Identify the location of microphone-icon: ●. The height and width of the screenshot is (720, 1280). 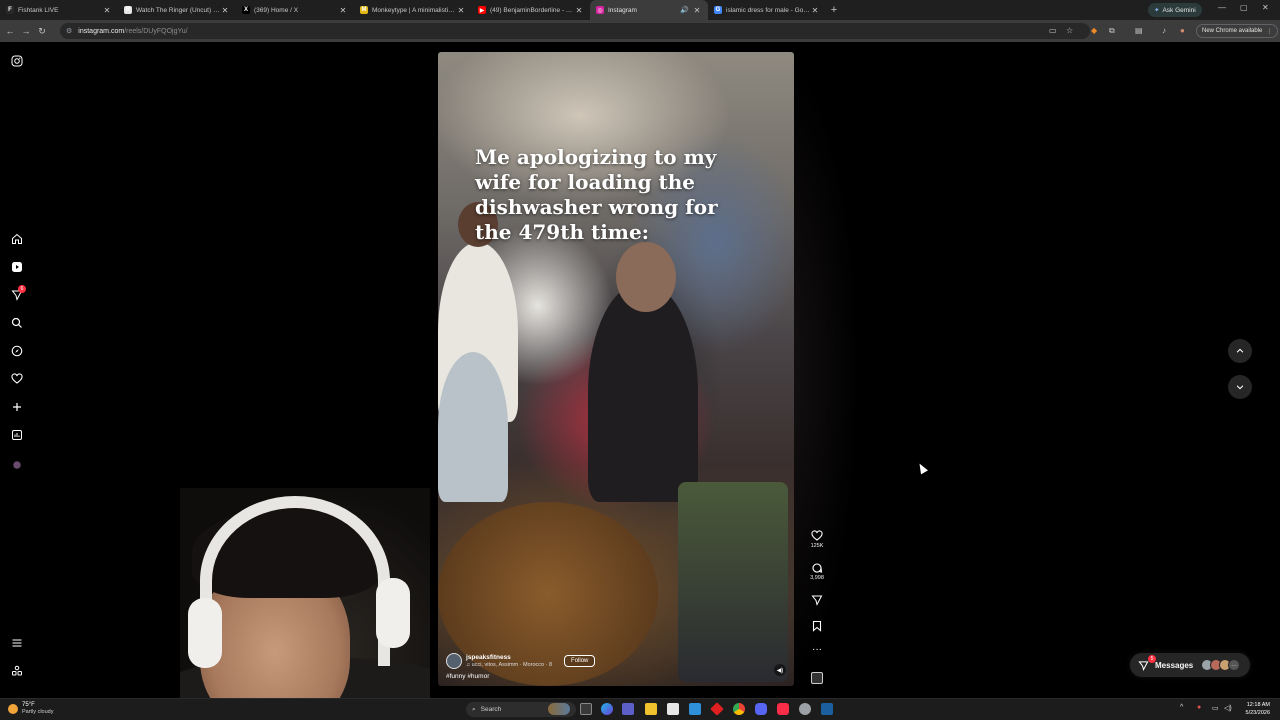
(1199, 707).